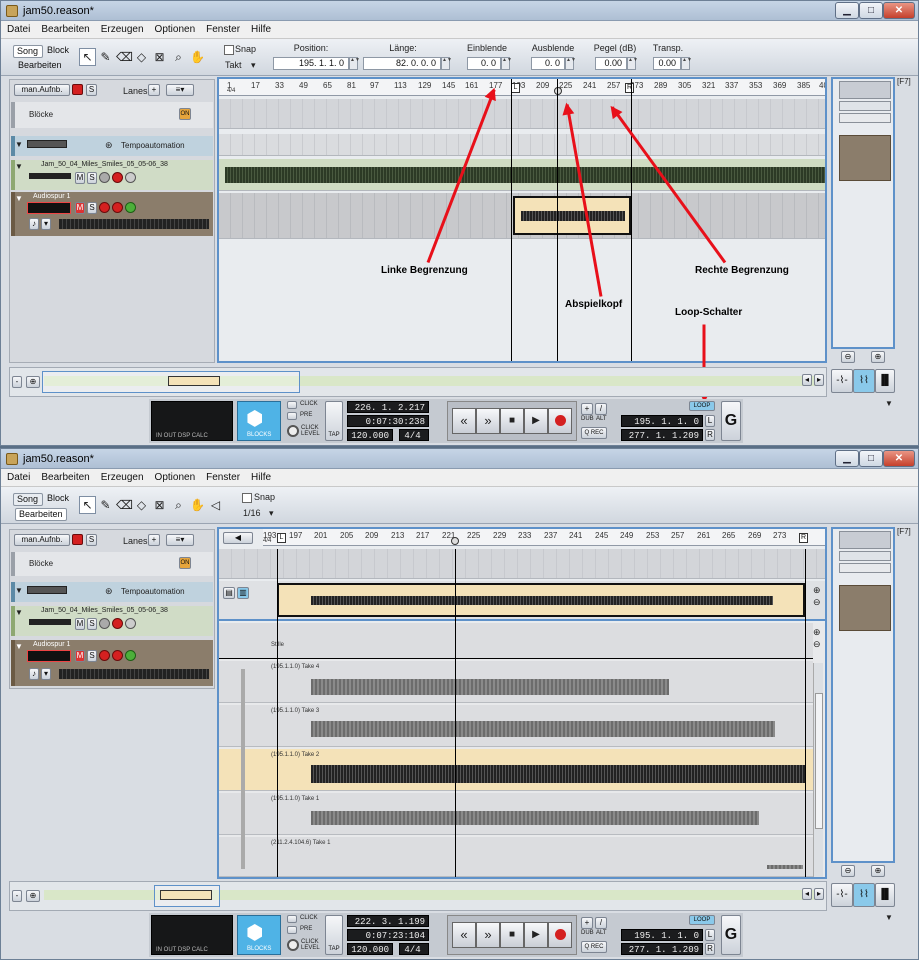  What do you see at coordinates (222, 28) in the screenshot?
I see `menu-fenster: Fenster` at bounding box center [222, 28].